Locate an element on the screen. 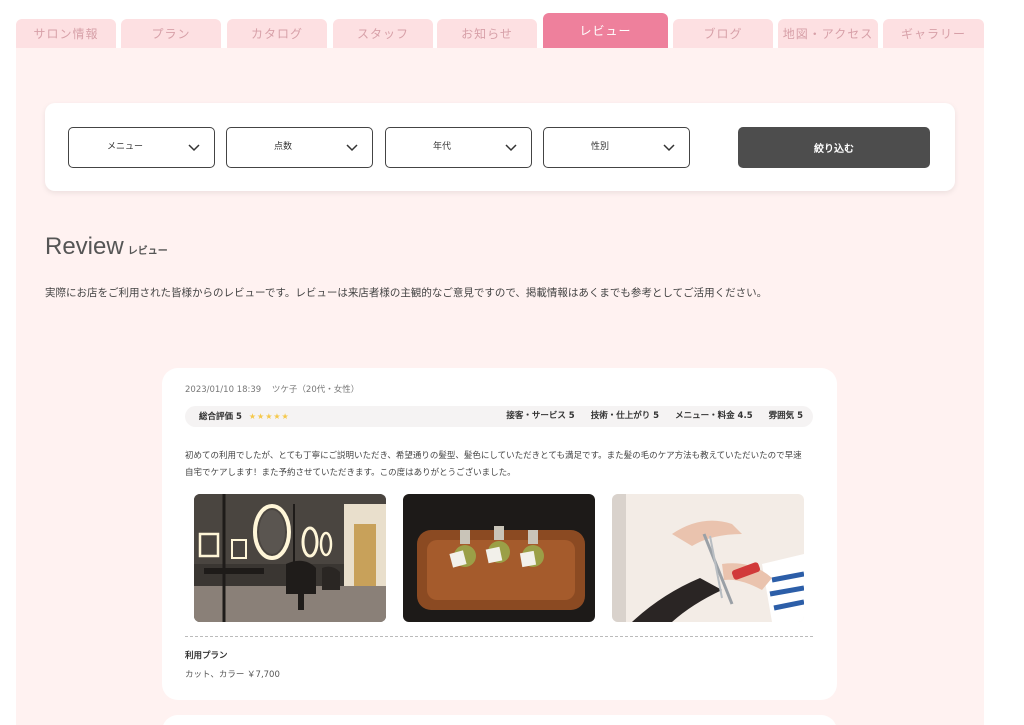  menu-select-label: メニュー is located at coordinates (124, 147).